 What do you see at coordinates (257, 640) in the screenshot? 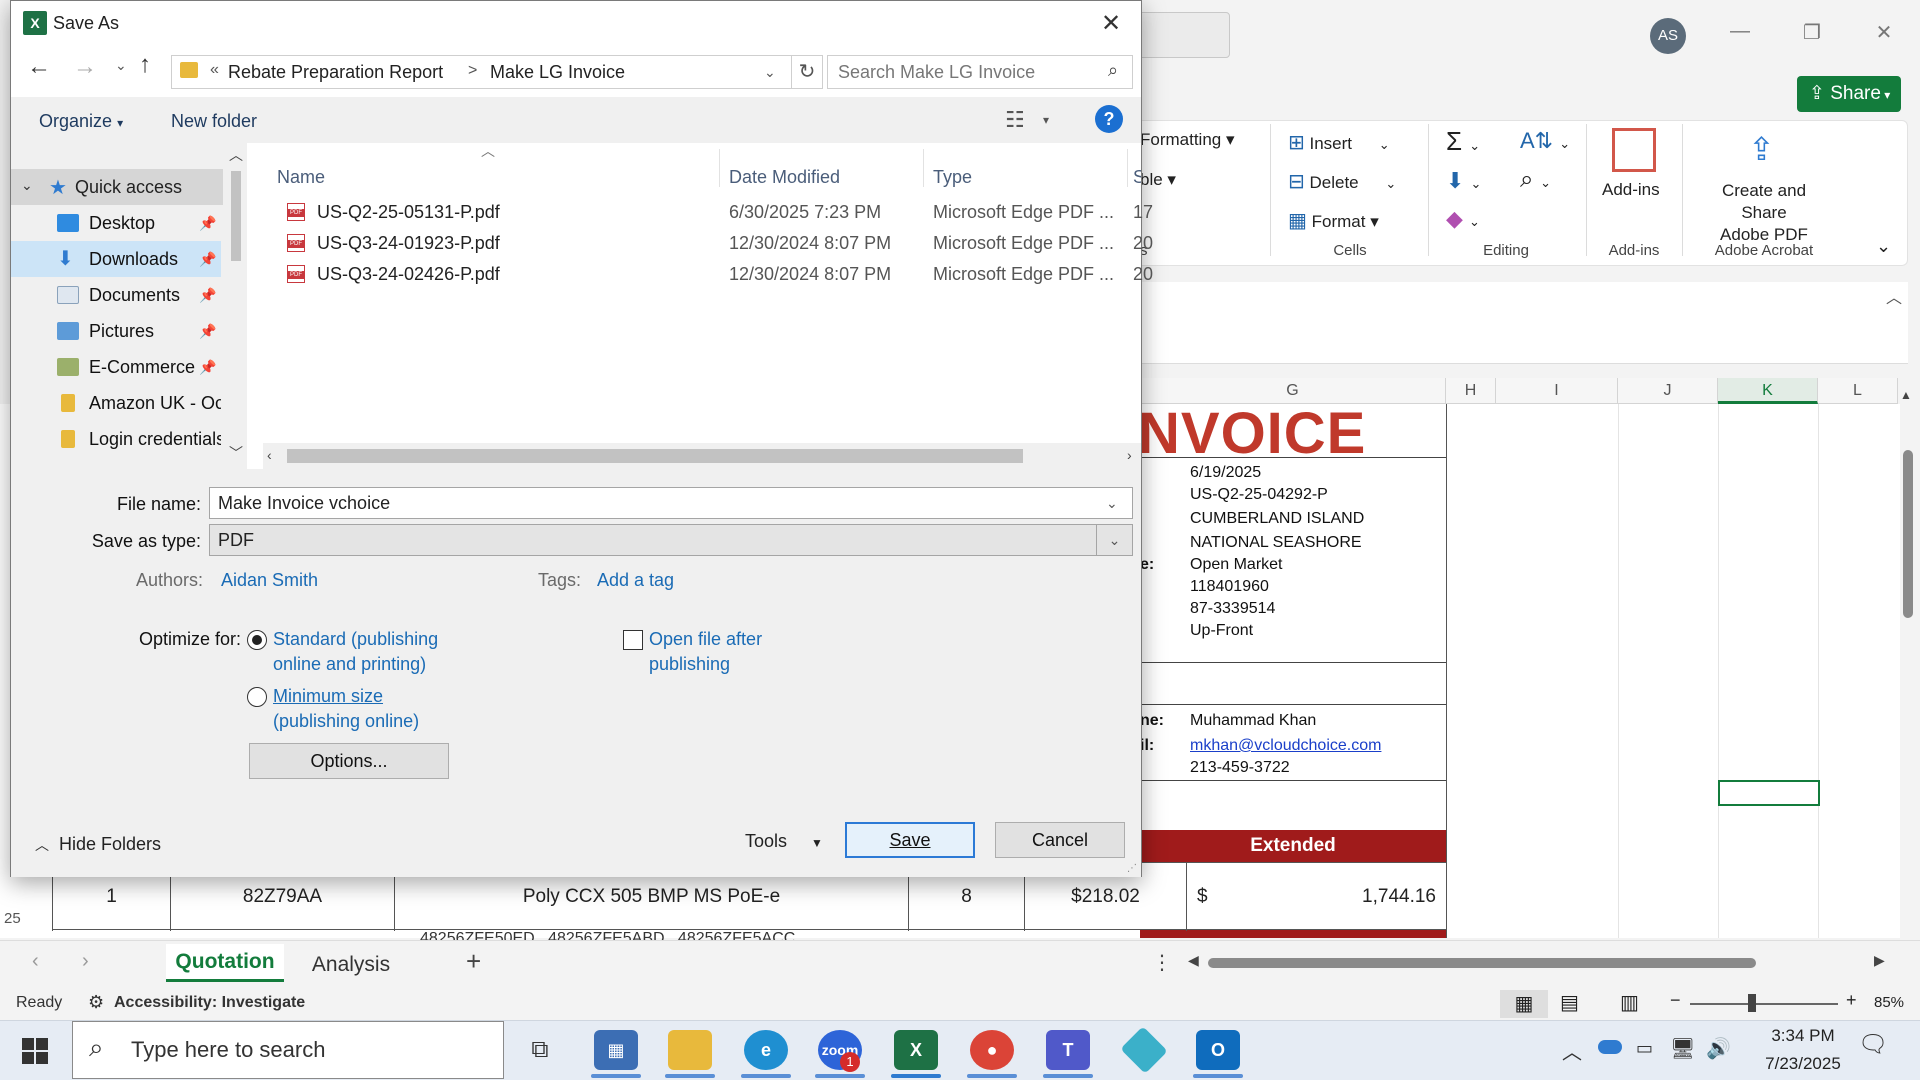
I see `standard-radio` at bounding box center [257, 640].